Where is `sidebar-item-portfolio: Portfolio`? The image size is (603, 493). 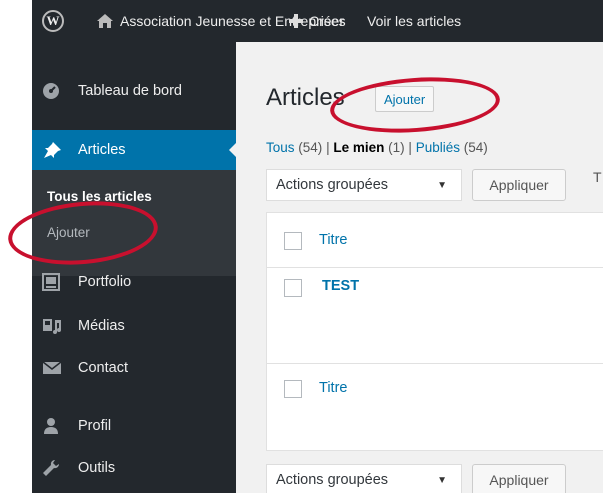
sidebar-item-portfolio: Portfolio is located at coordinates (134, 282).